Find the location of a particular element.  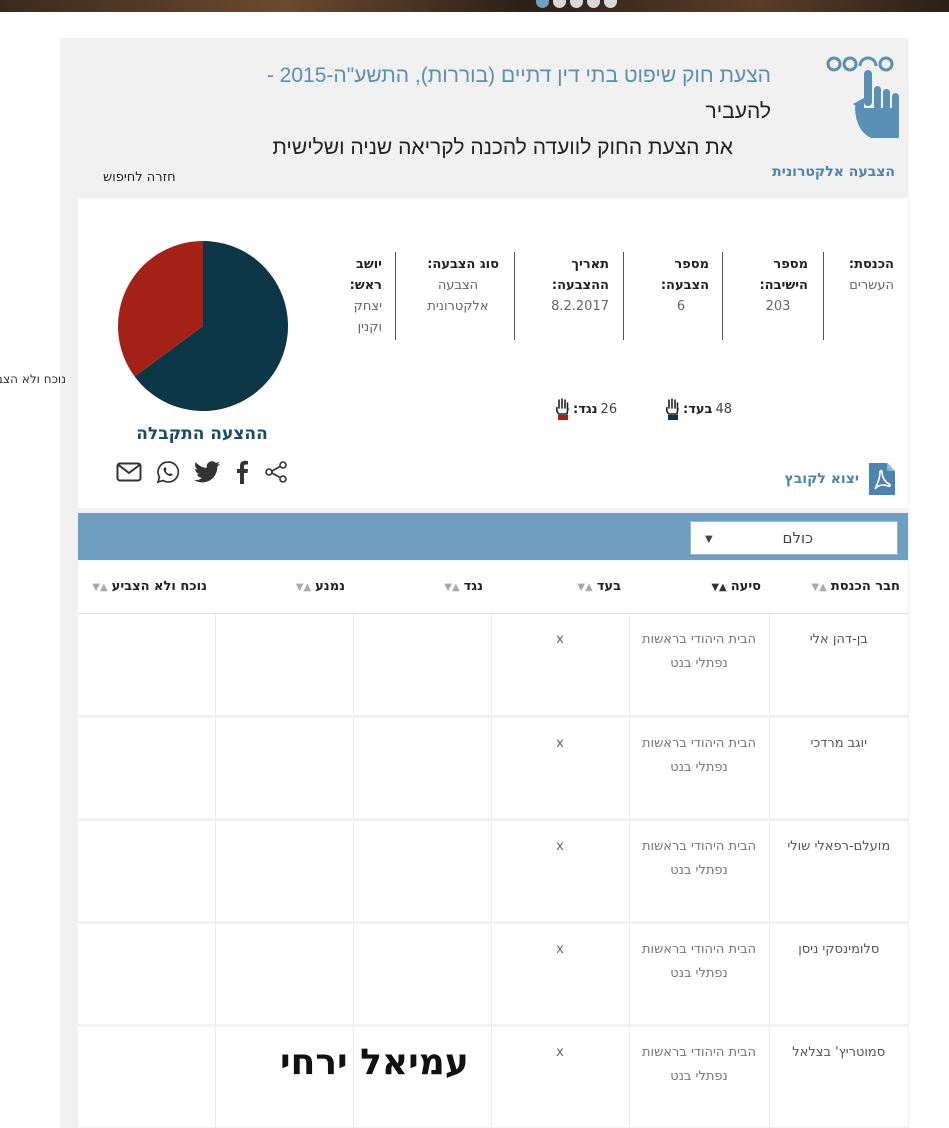

member-name: מועלם-רפאלי שולי is located at coordinates (838, 871).